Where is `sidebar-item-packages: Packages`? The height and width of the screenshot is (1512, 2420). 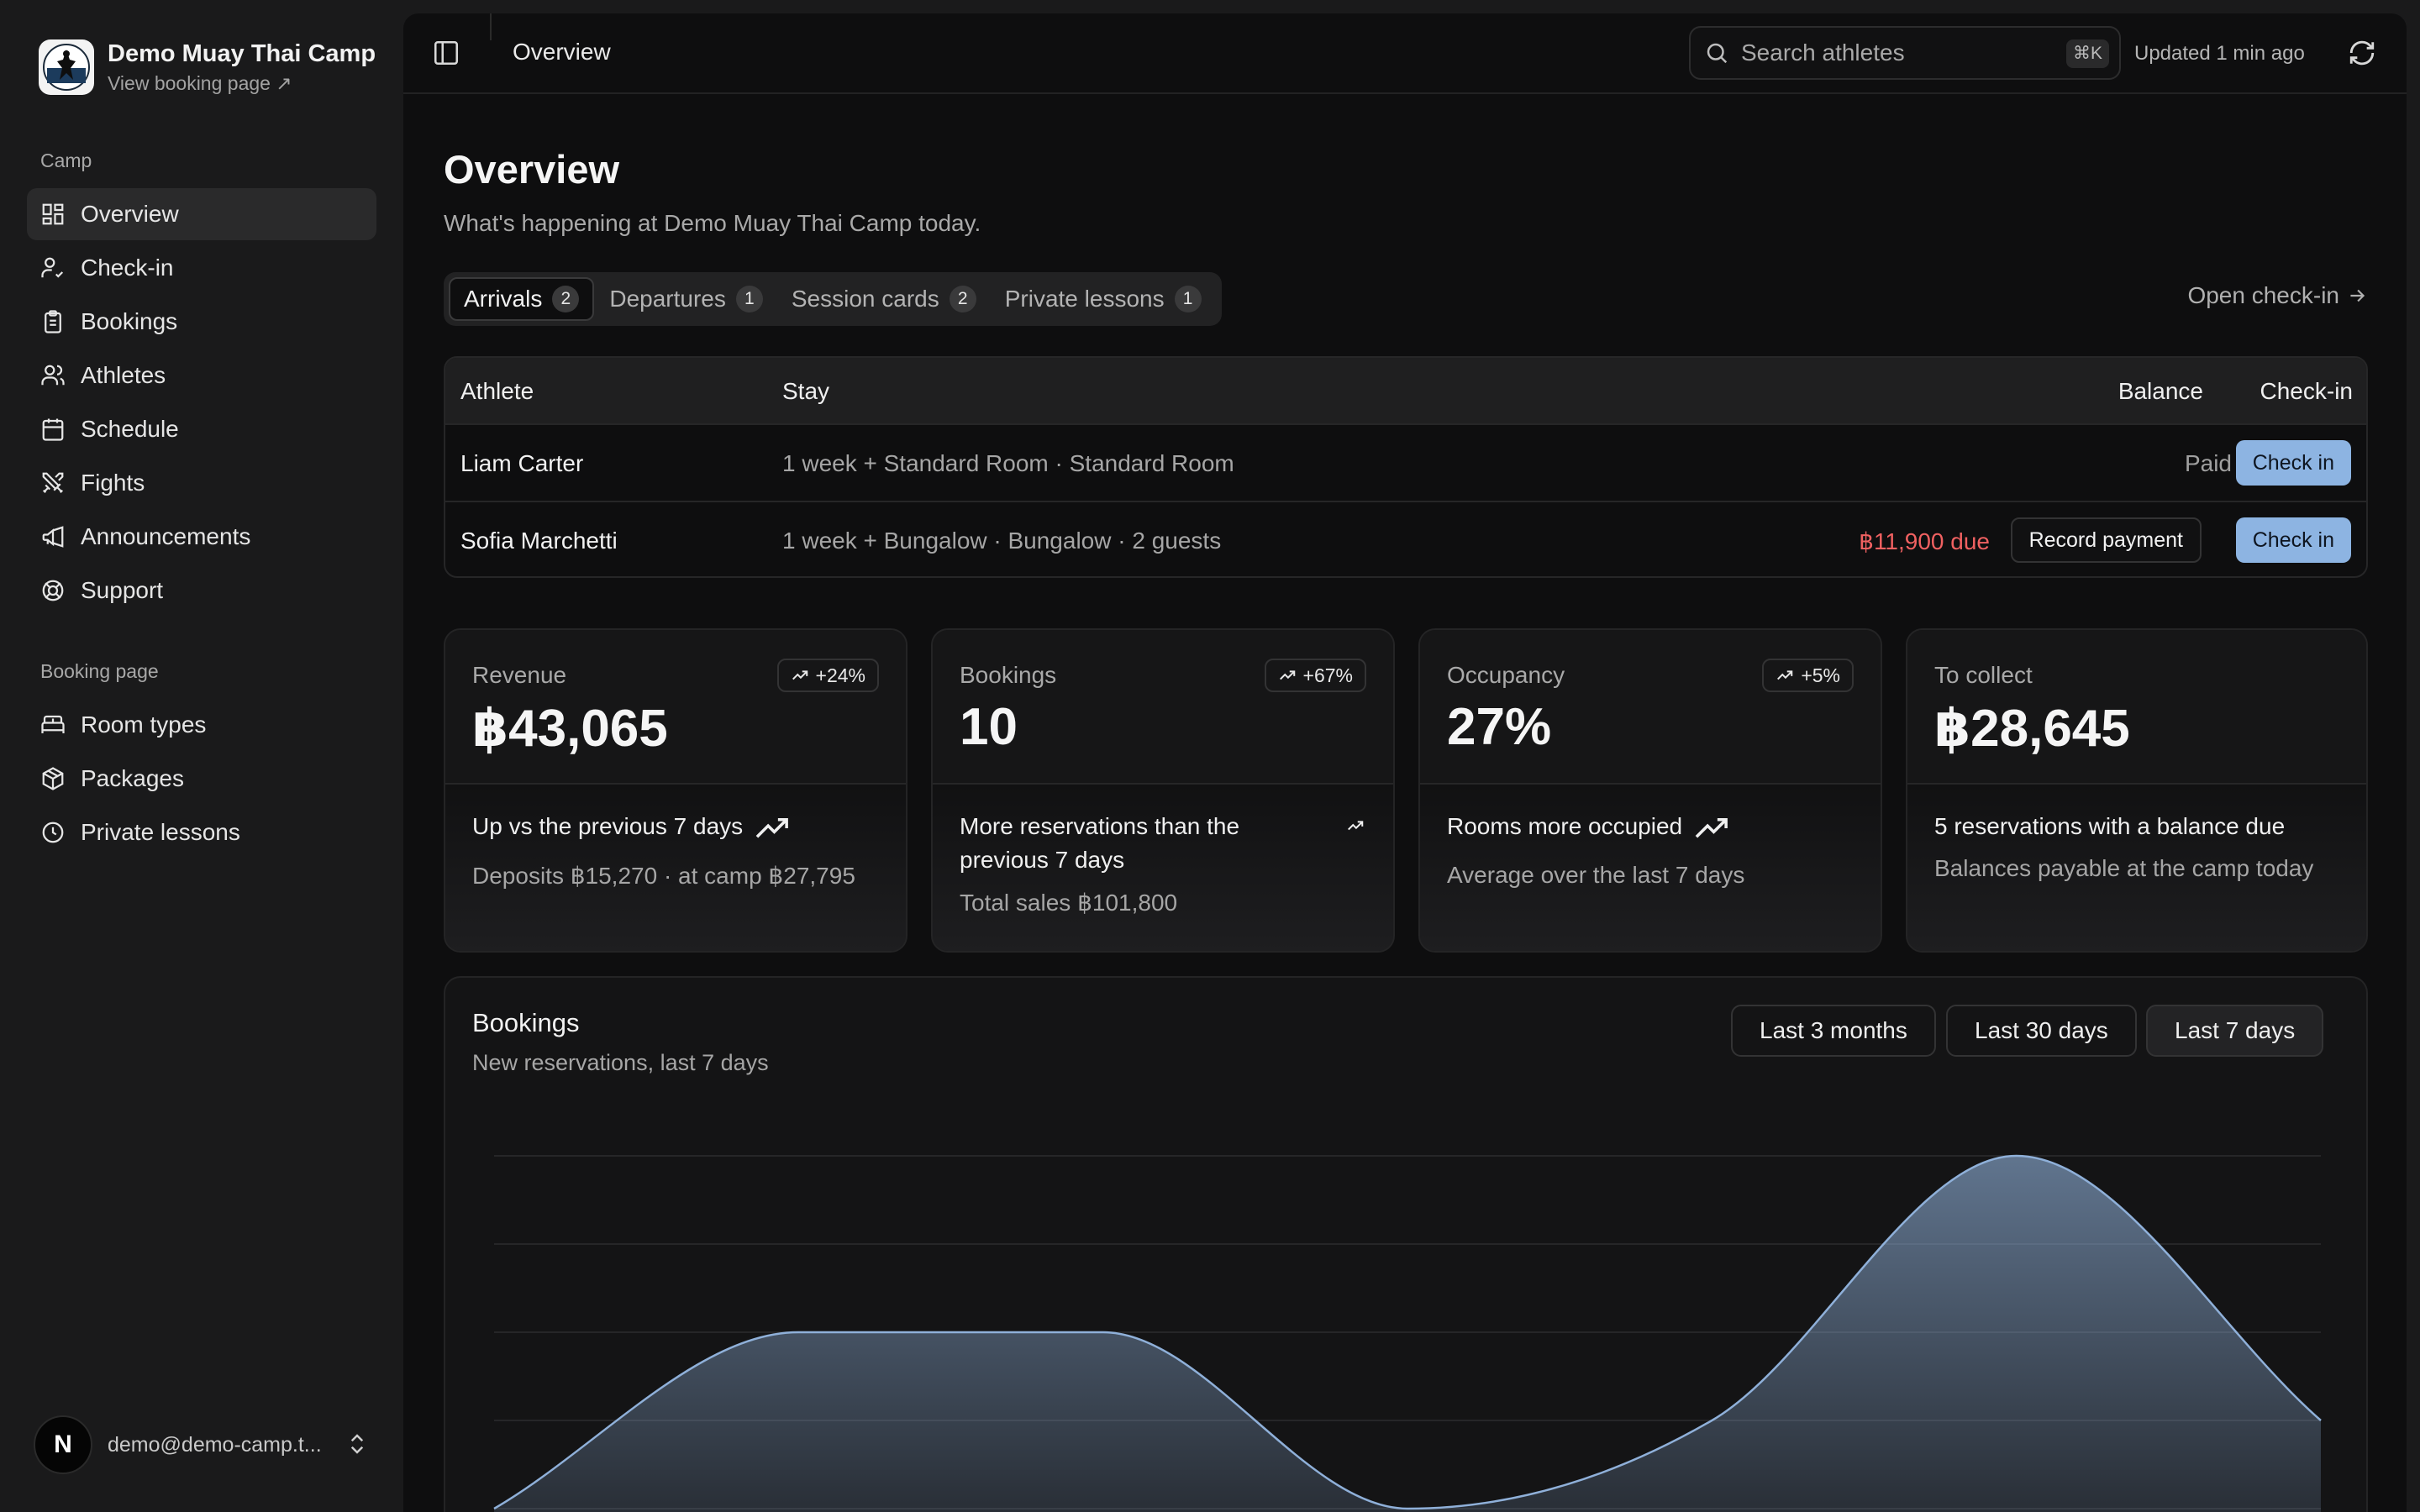
sidebar-item-packages: Packages is located at coordinates (202, 779).